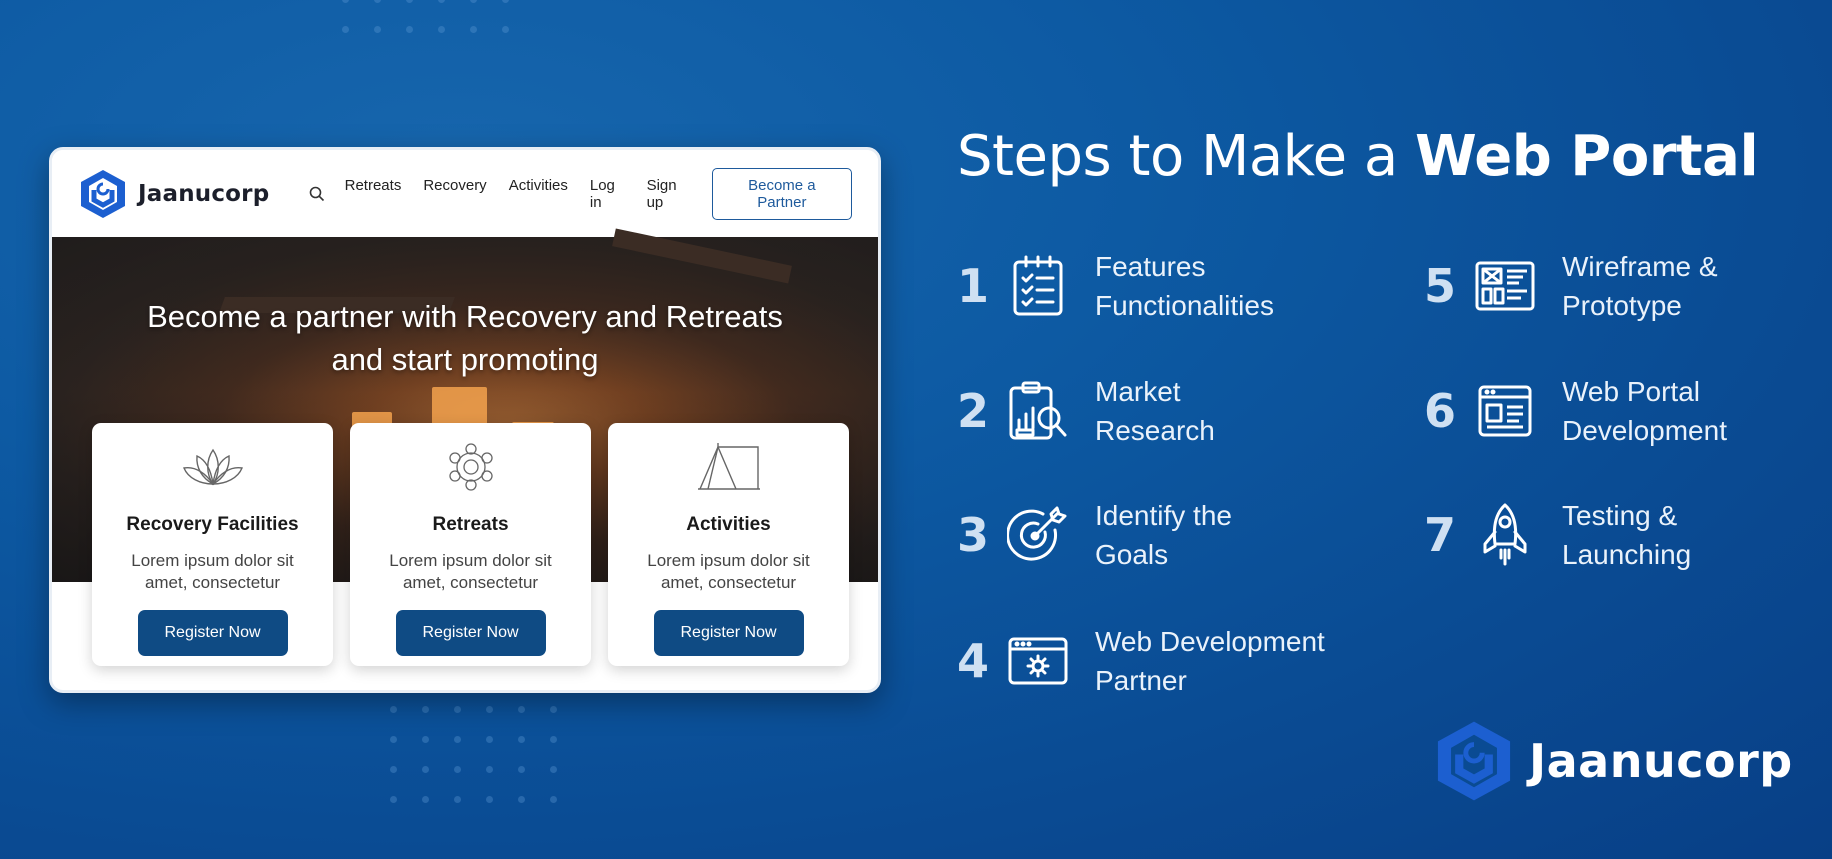  I want to click on decorative-dots-top, so click(426, 16).